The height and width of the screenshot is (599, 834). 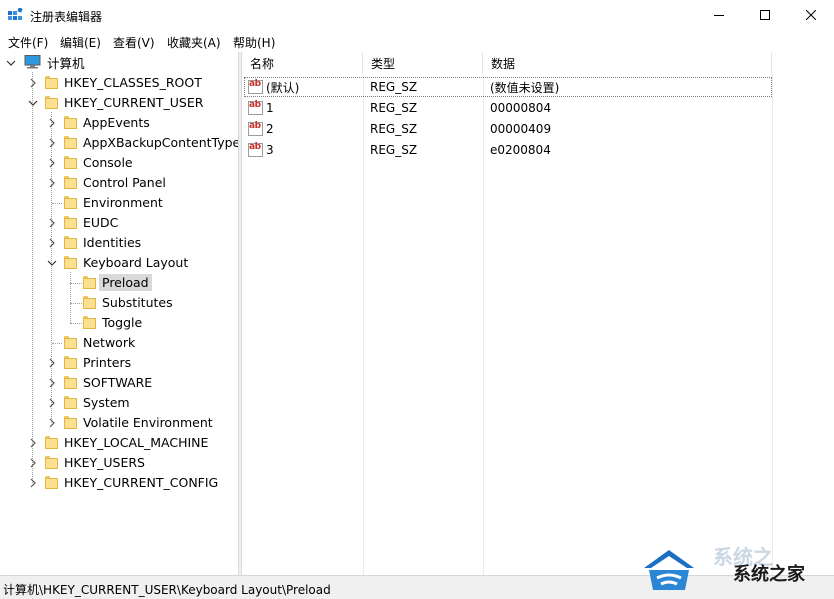 I want to click on column-header-label: 类型, so click(x=383, y=63).